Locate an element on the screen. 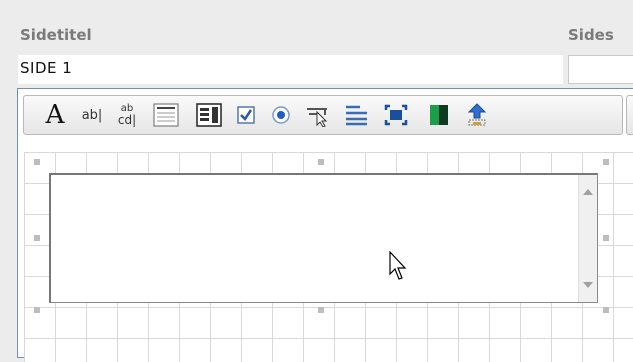 Image resolution: width=633 pixels, height=362 pixels. text-label-icon: A is located at coordinates (55, 115).